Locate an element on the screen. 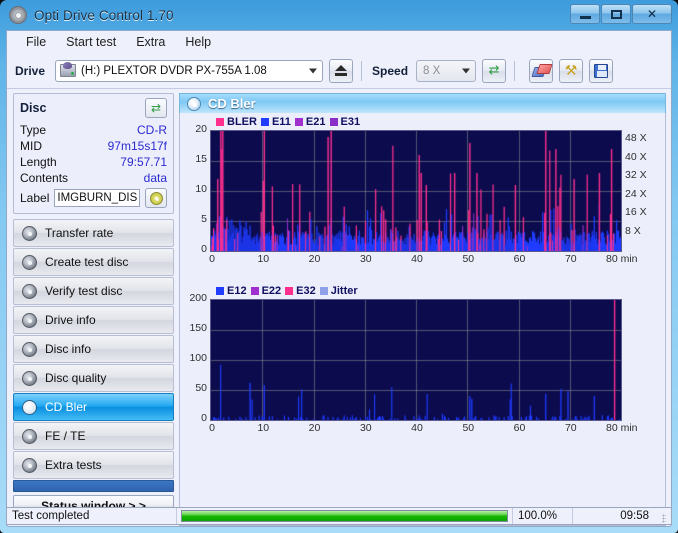 Image resolution: width=678 pixels, height=533 pixels. wrench-icon: ⚒ is located at coordinates (571, 70).